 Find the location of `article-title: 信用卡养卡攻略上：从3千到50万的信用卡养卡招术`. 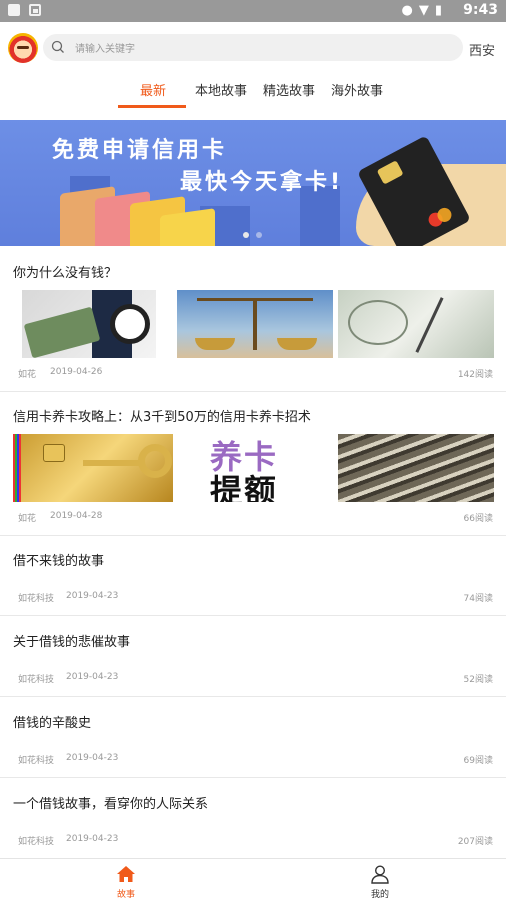

article-title: 信用卡养卡攻略上：从3千到50万的信用卡养卡招术 is located at coordinates (162, 417).